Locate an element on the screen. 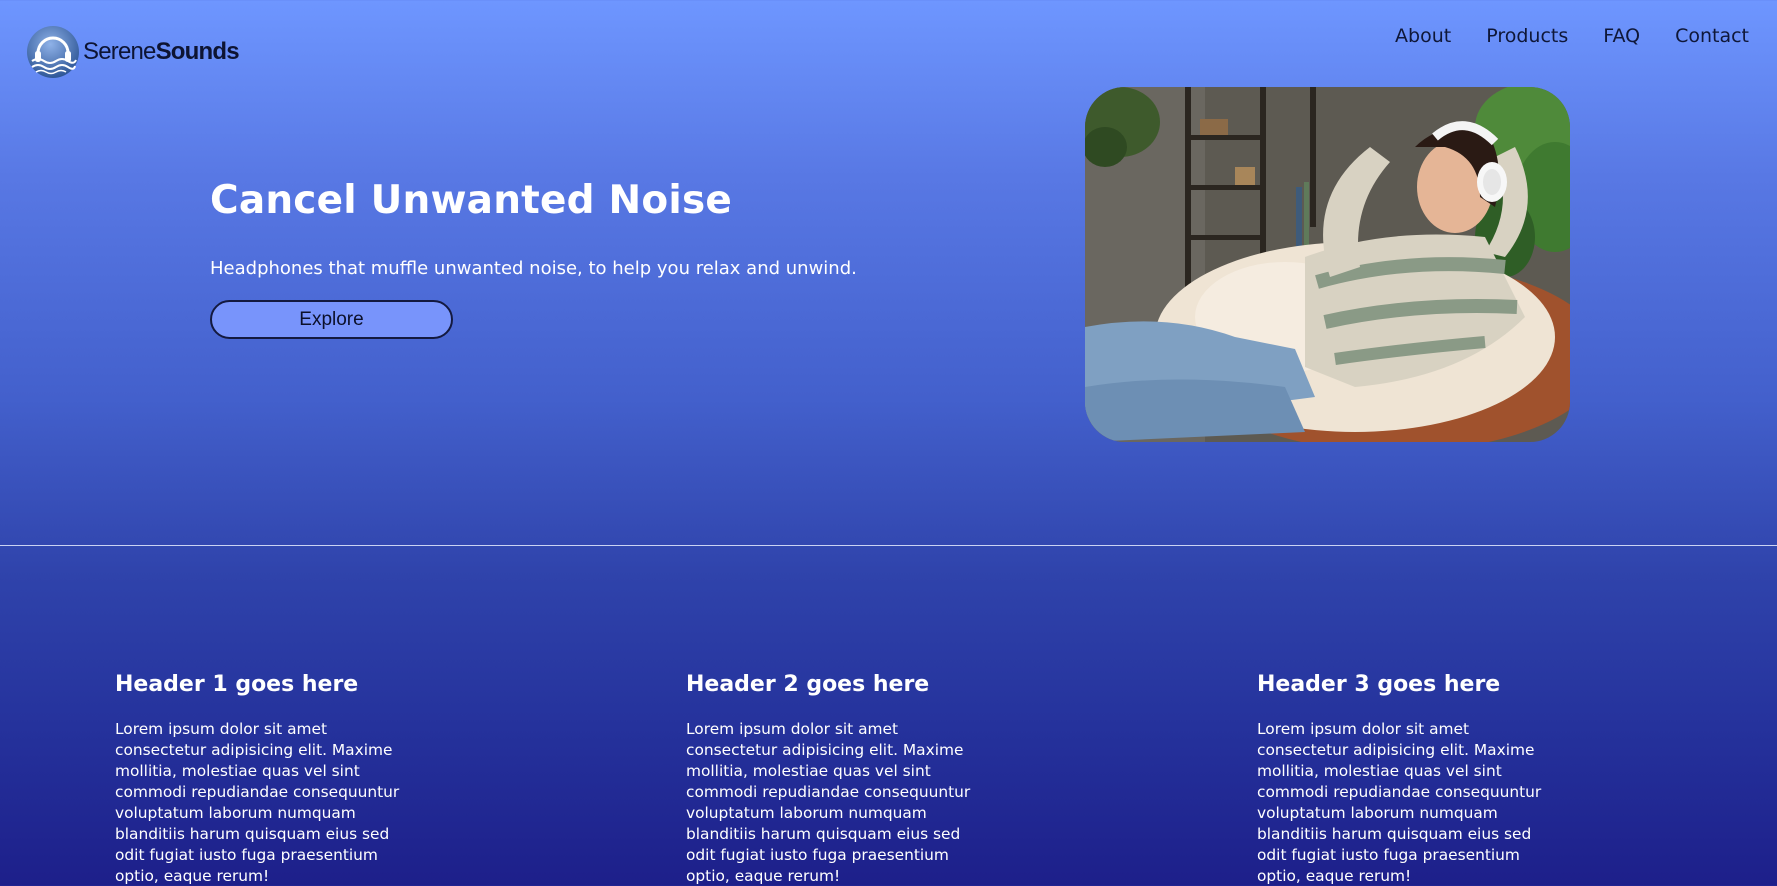  hero-photo-illustration is located at coordinates (1327, 264).